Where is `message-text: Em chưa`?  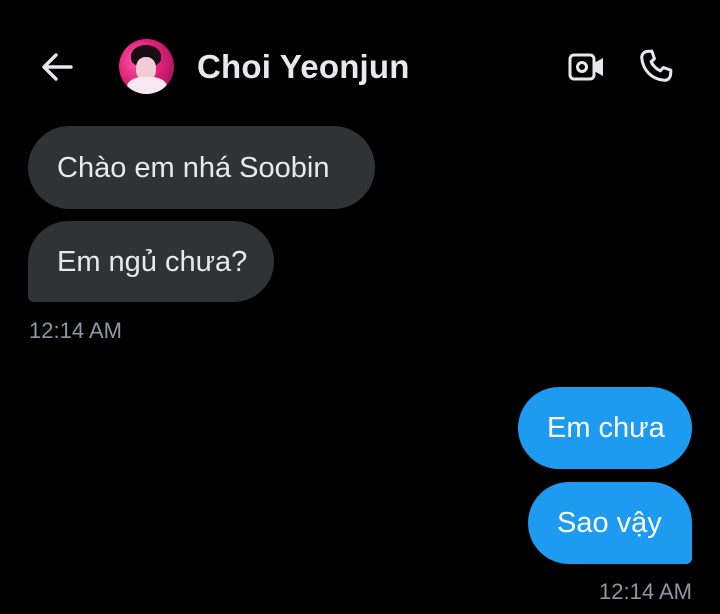 message-text: Em chưa is located at coordinates (606, 428).